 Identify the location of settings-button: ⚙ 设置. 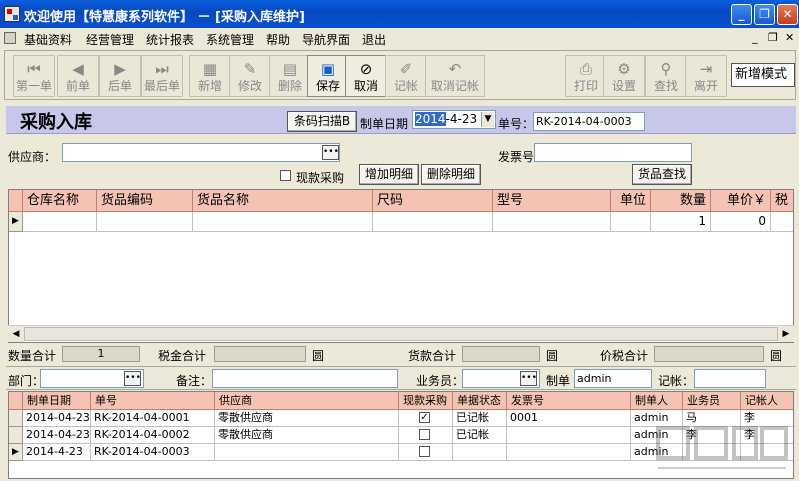
(624, 76).